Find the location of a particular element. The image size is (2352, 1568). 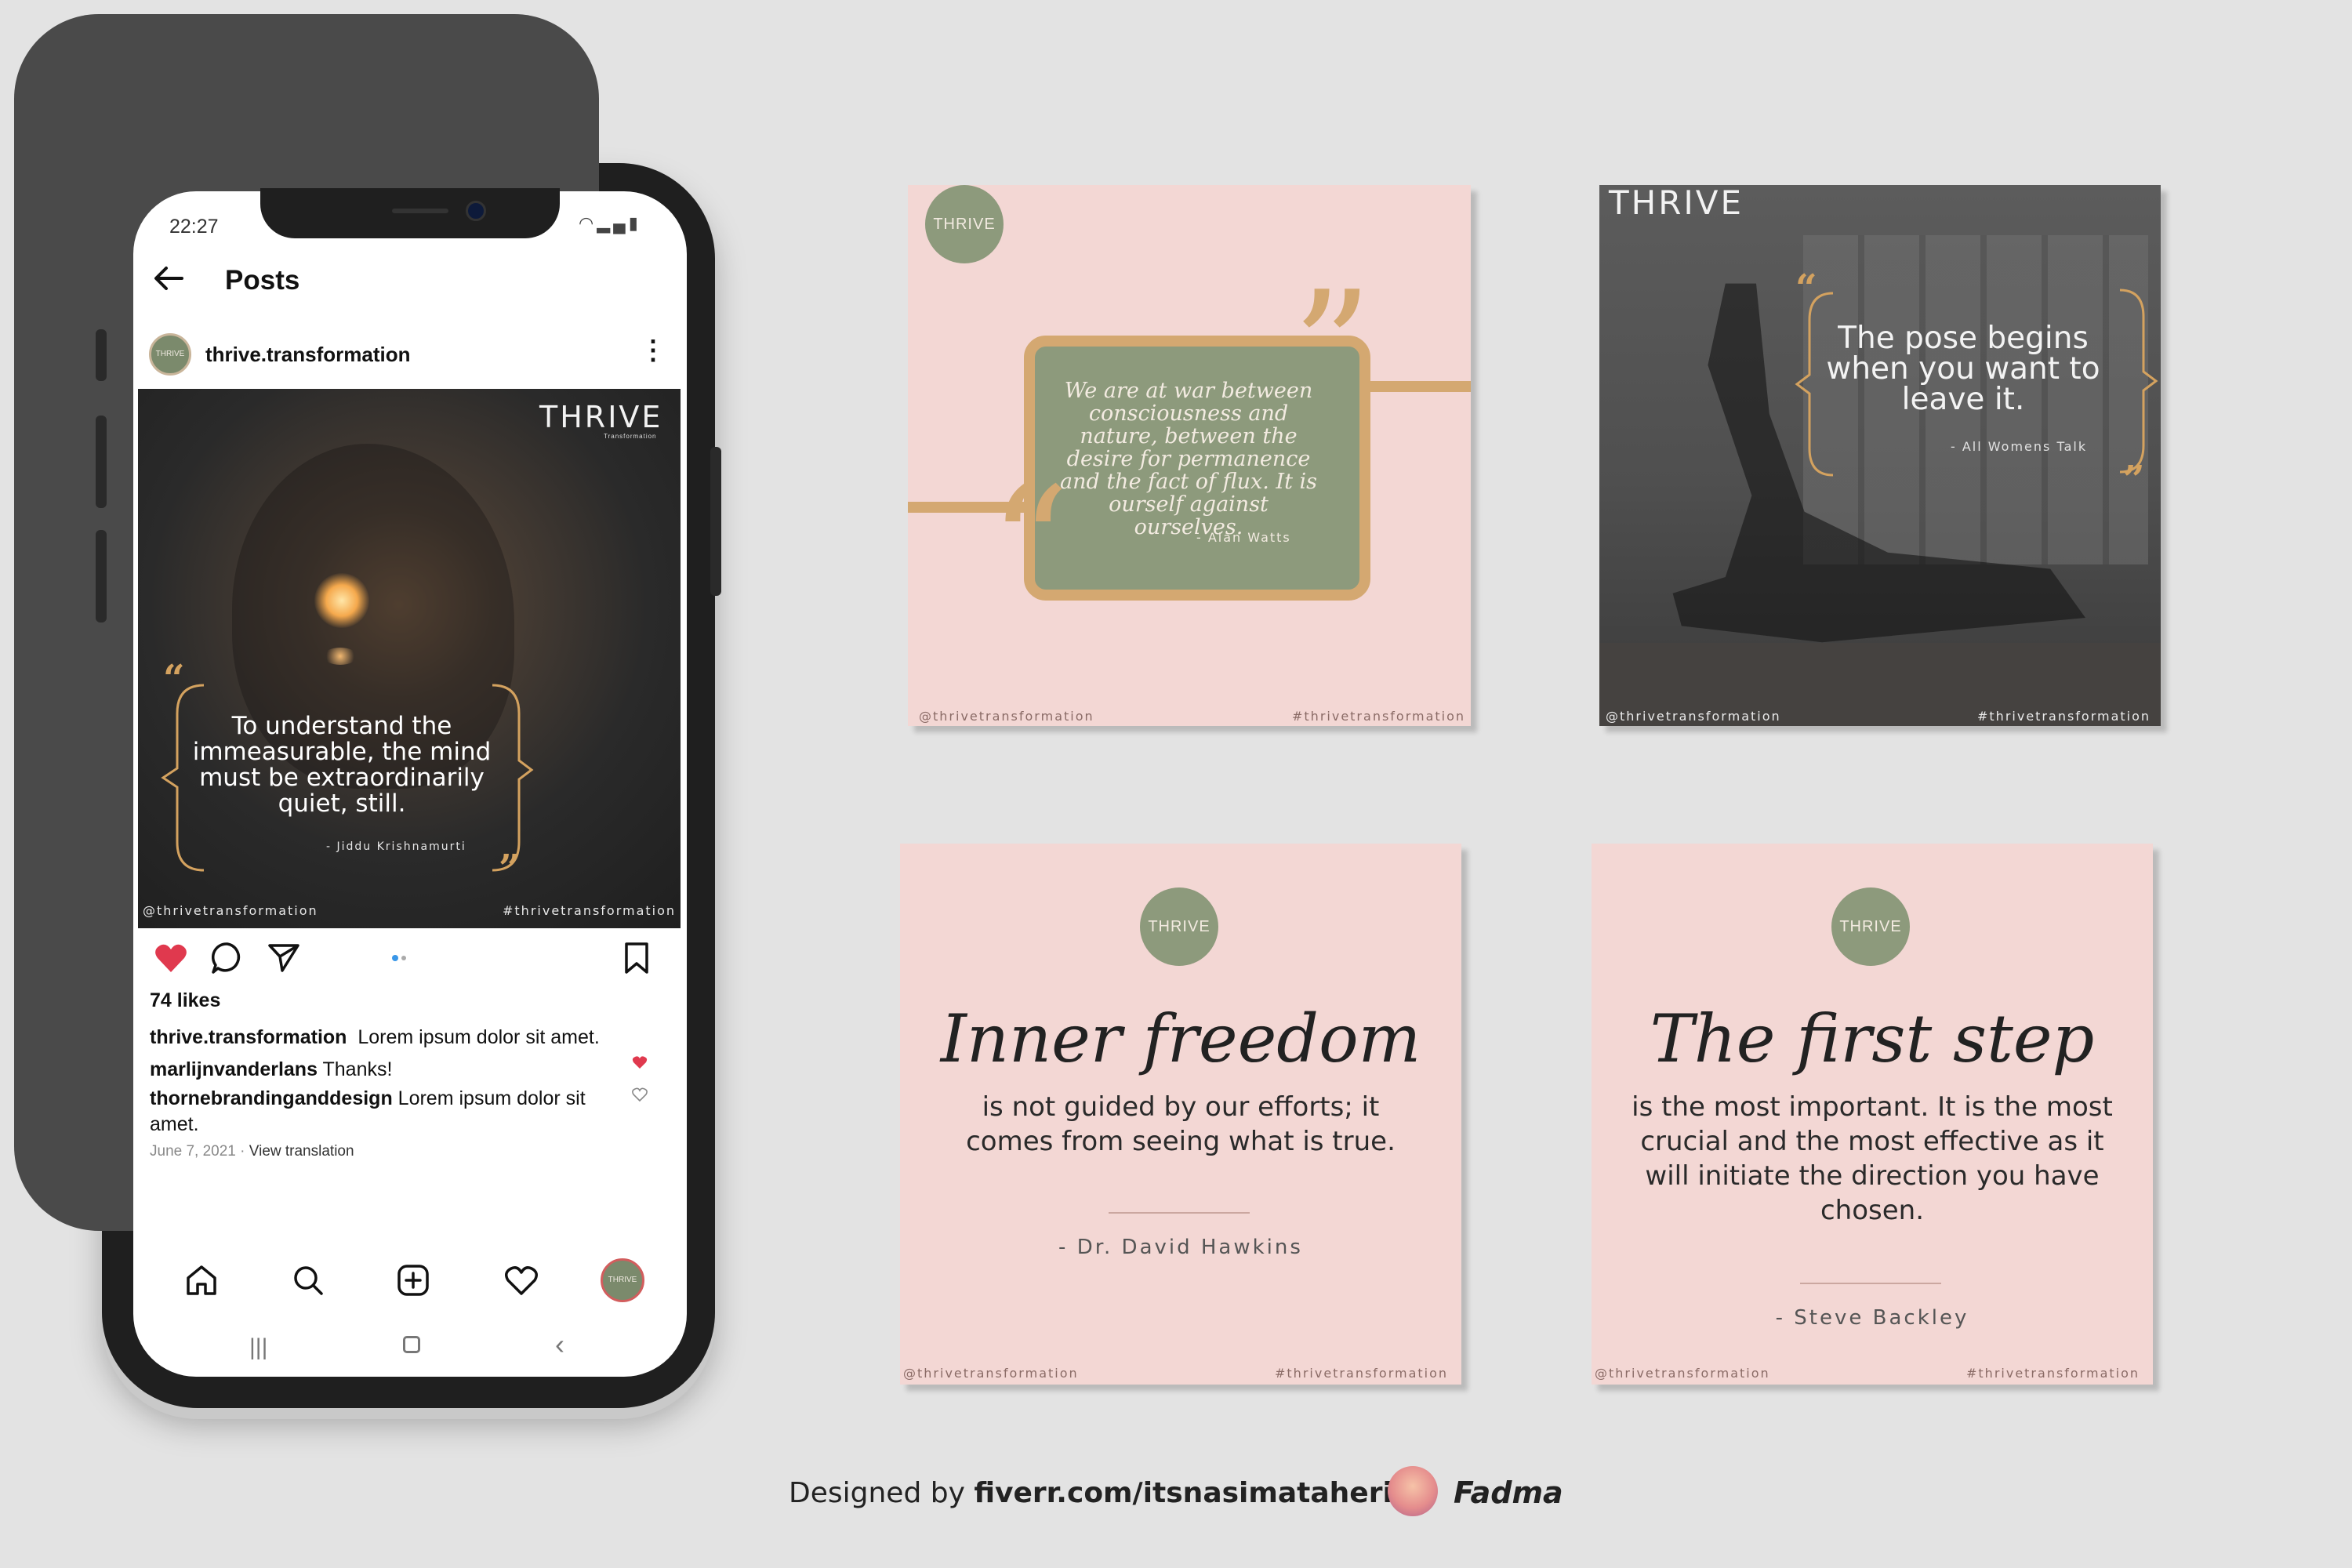

android-recents-icon: ||| is located at coordinates (258, 1347).